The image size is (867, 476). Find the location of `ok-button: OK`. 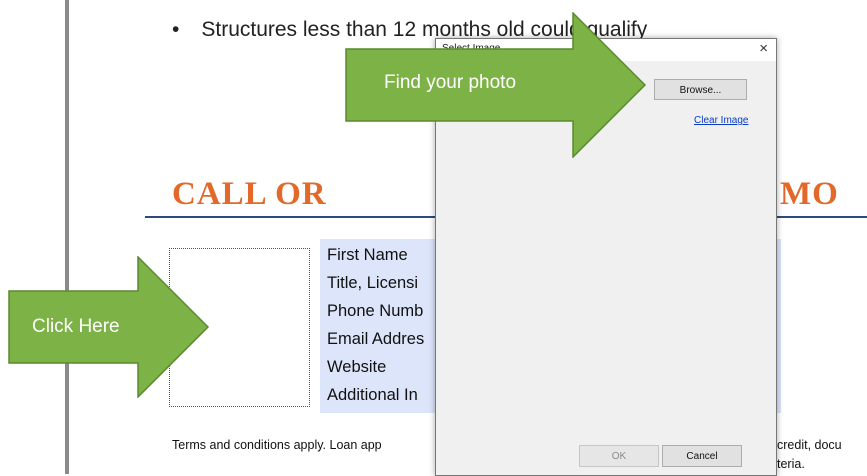

ok-button: OK is located at coordinates (619, 456).